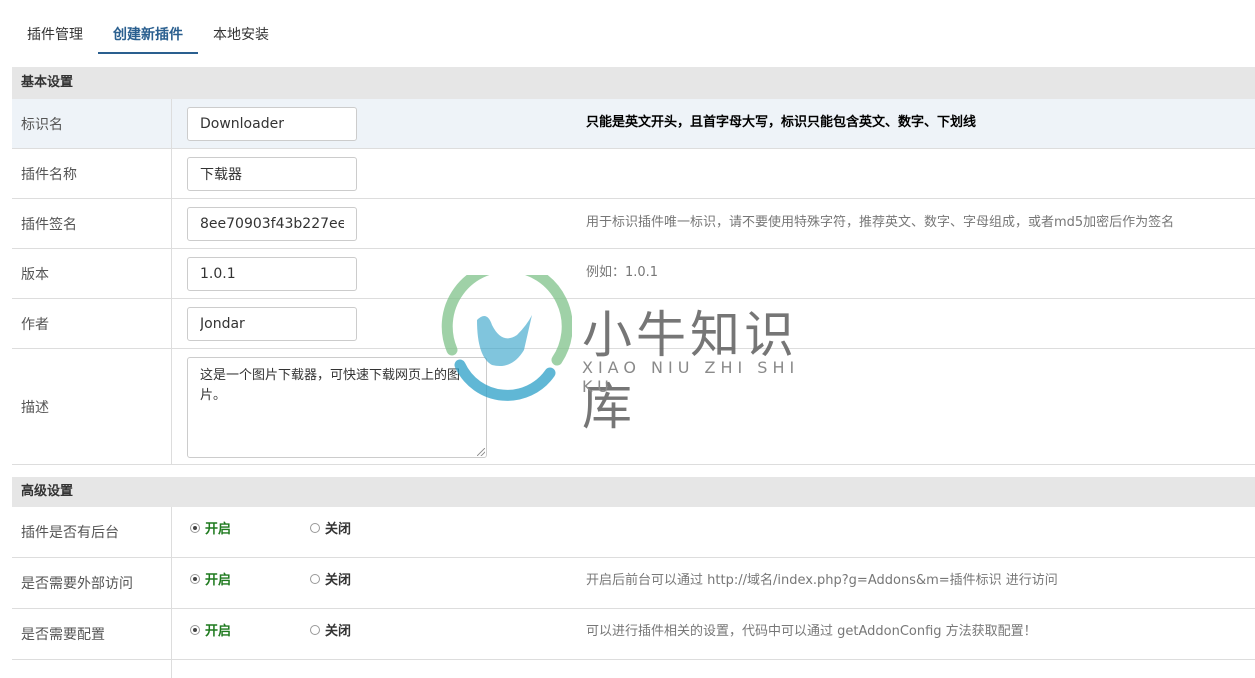 This screenshot has height=678, width=1255. What do you see at coordinates (92, 223) in the screenshot?
I see `field-label: 插件签名` at bounding box center [92, 223].